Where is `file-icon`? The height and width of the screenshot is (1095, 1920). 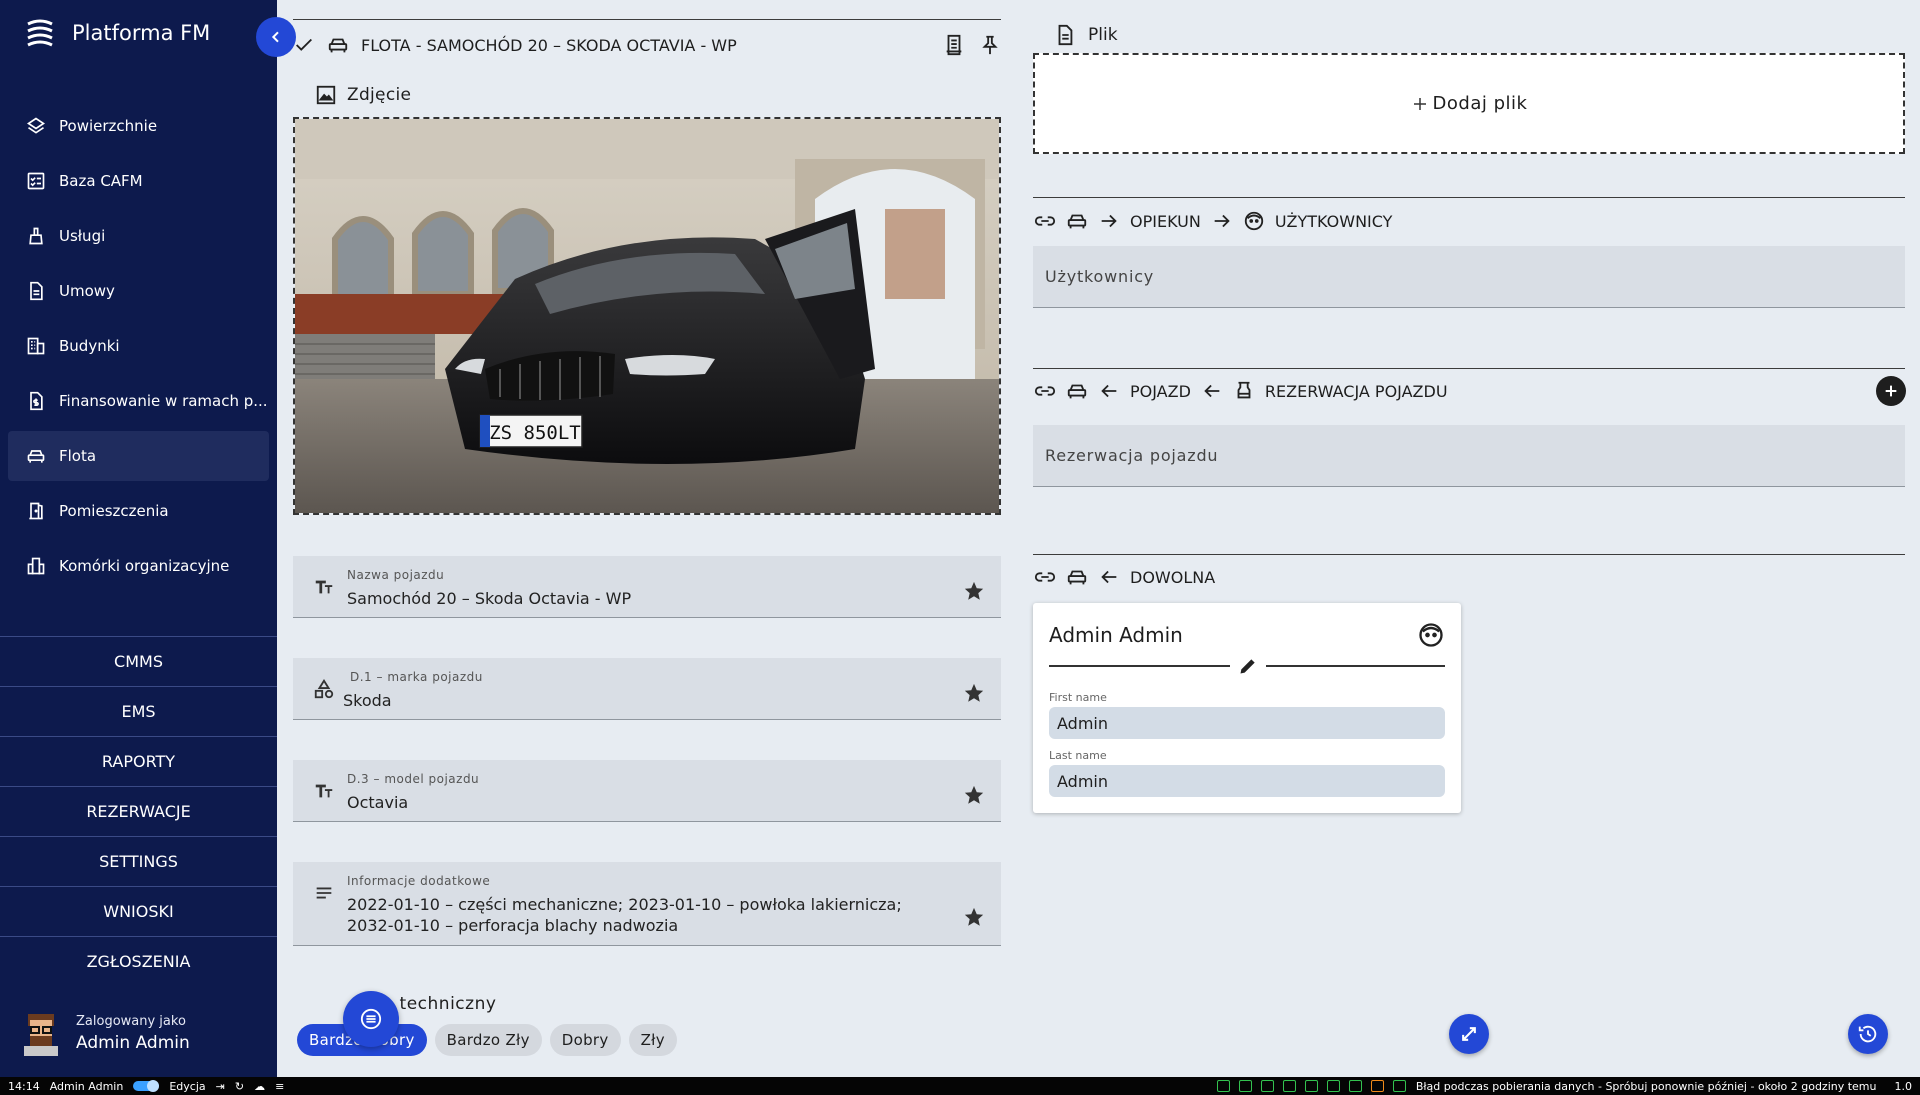 file-icon is located at coordinates (1065, 35).